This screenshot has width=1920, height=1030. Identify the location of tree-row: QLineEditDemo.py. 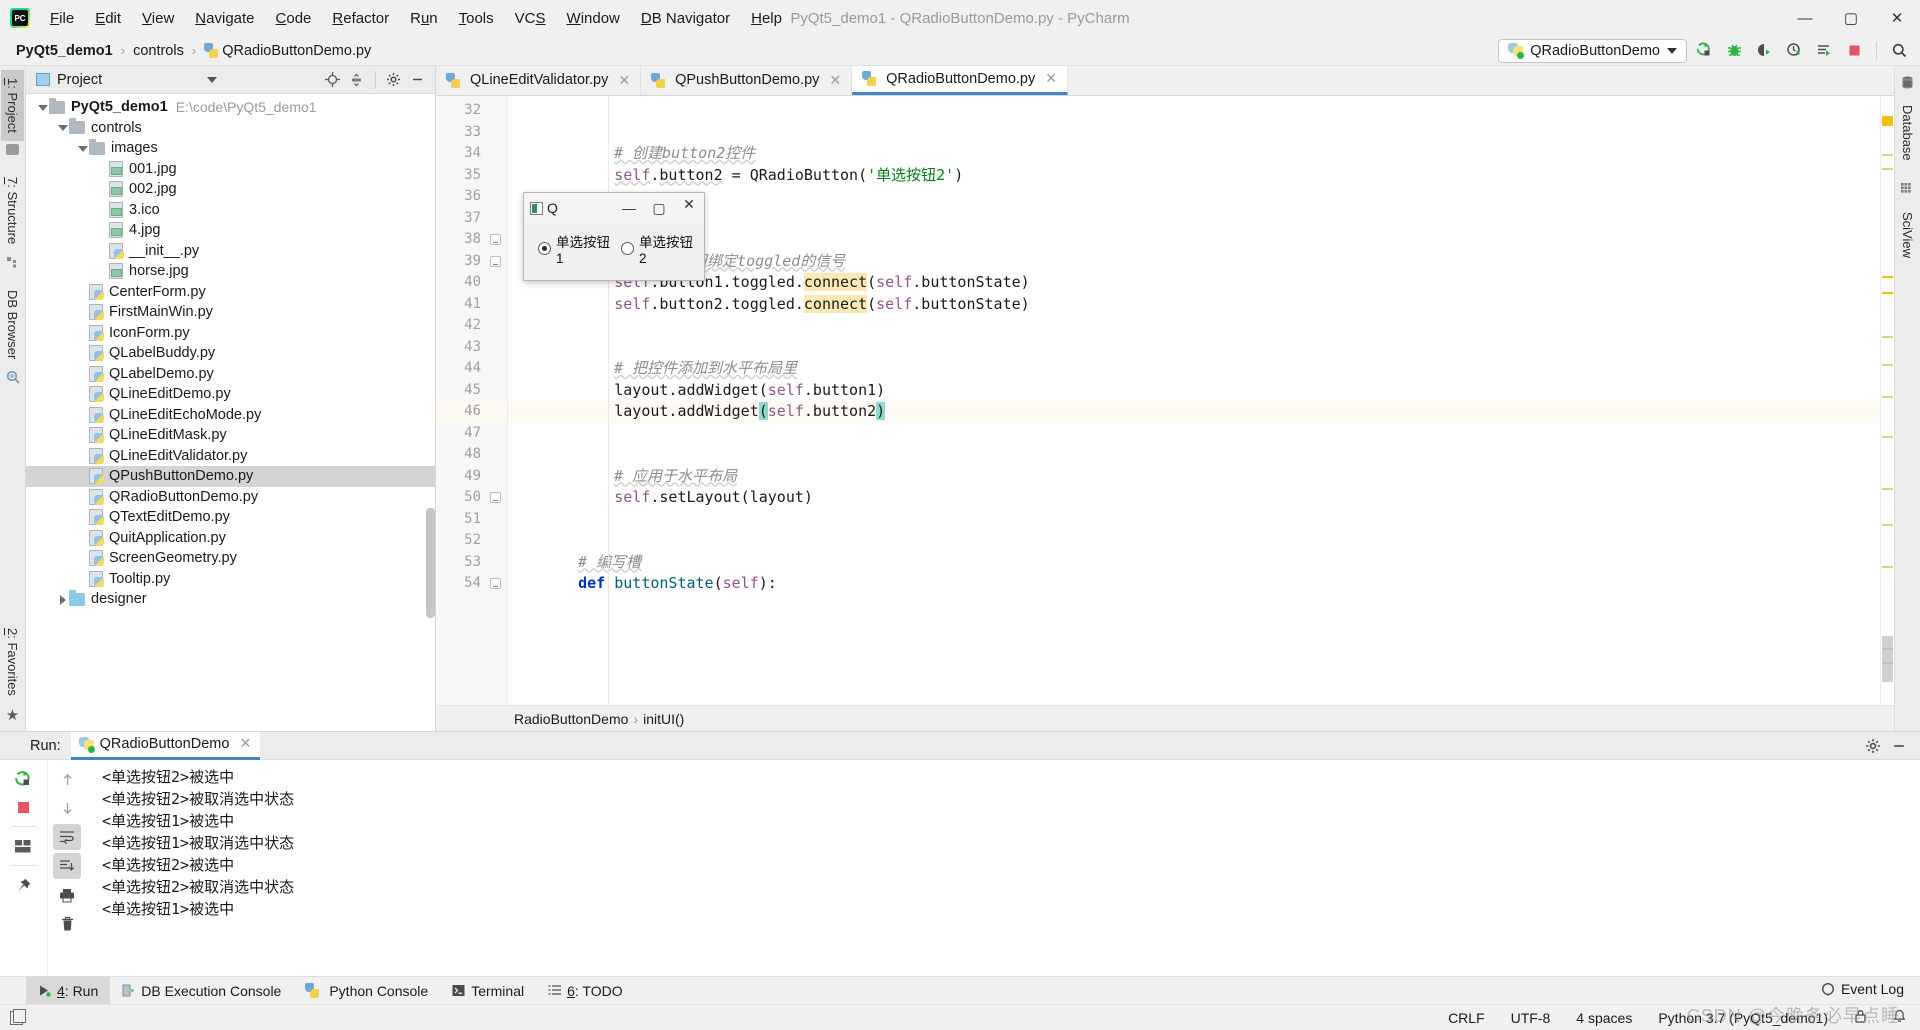
(230, 394).